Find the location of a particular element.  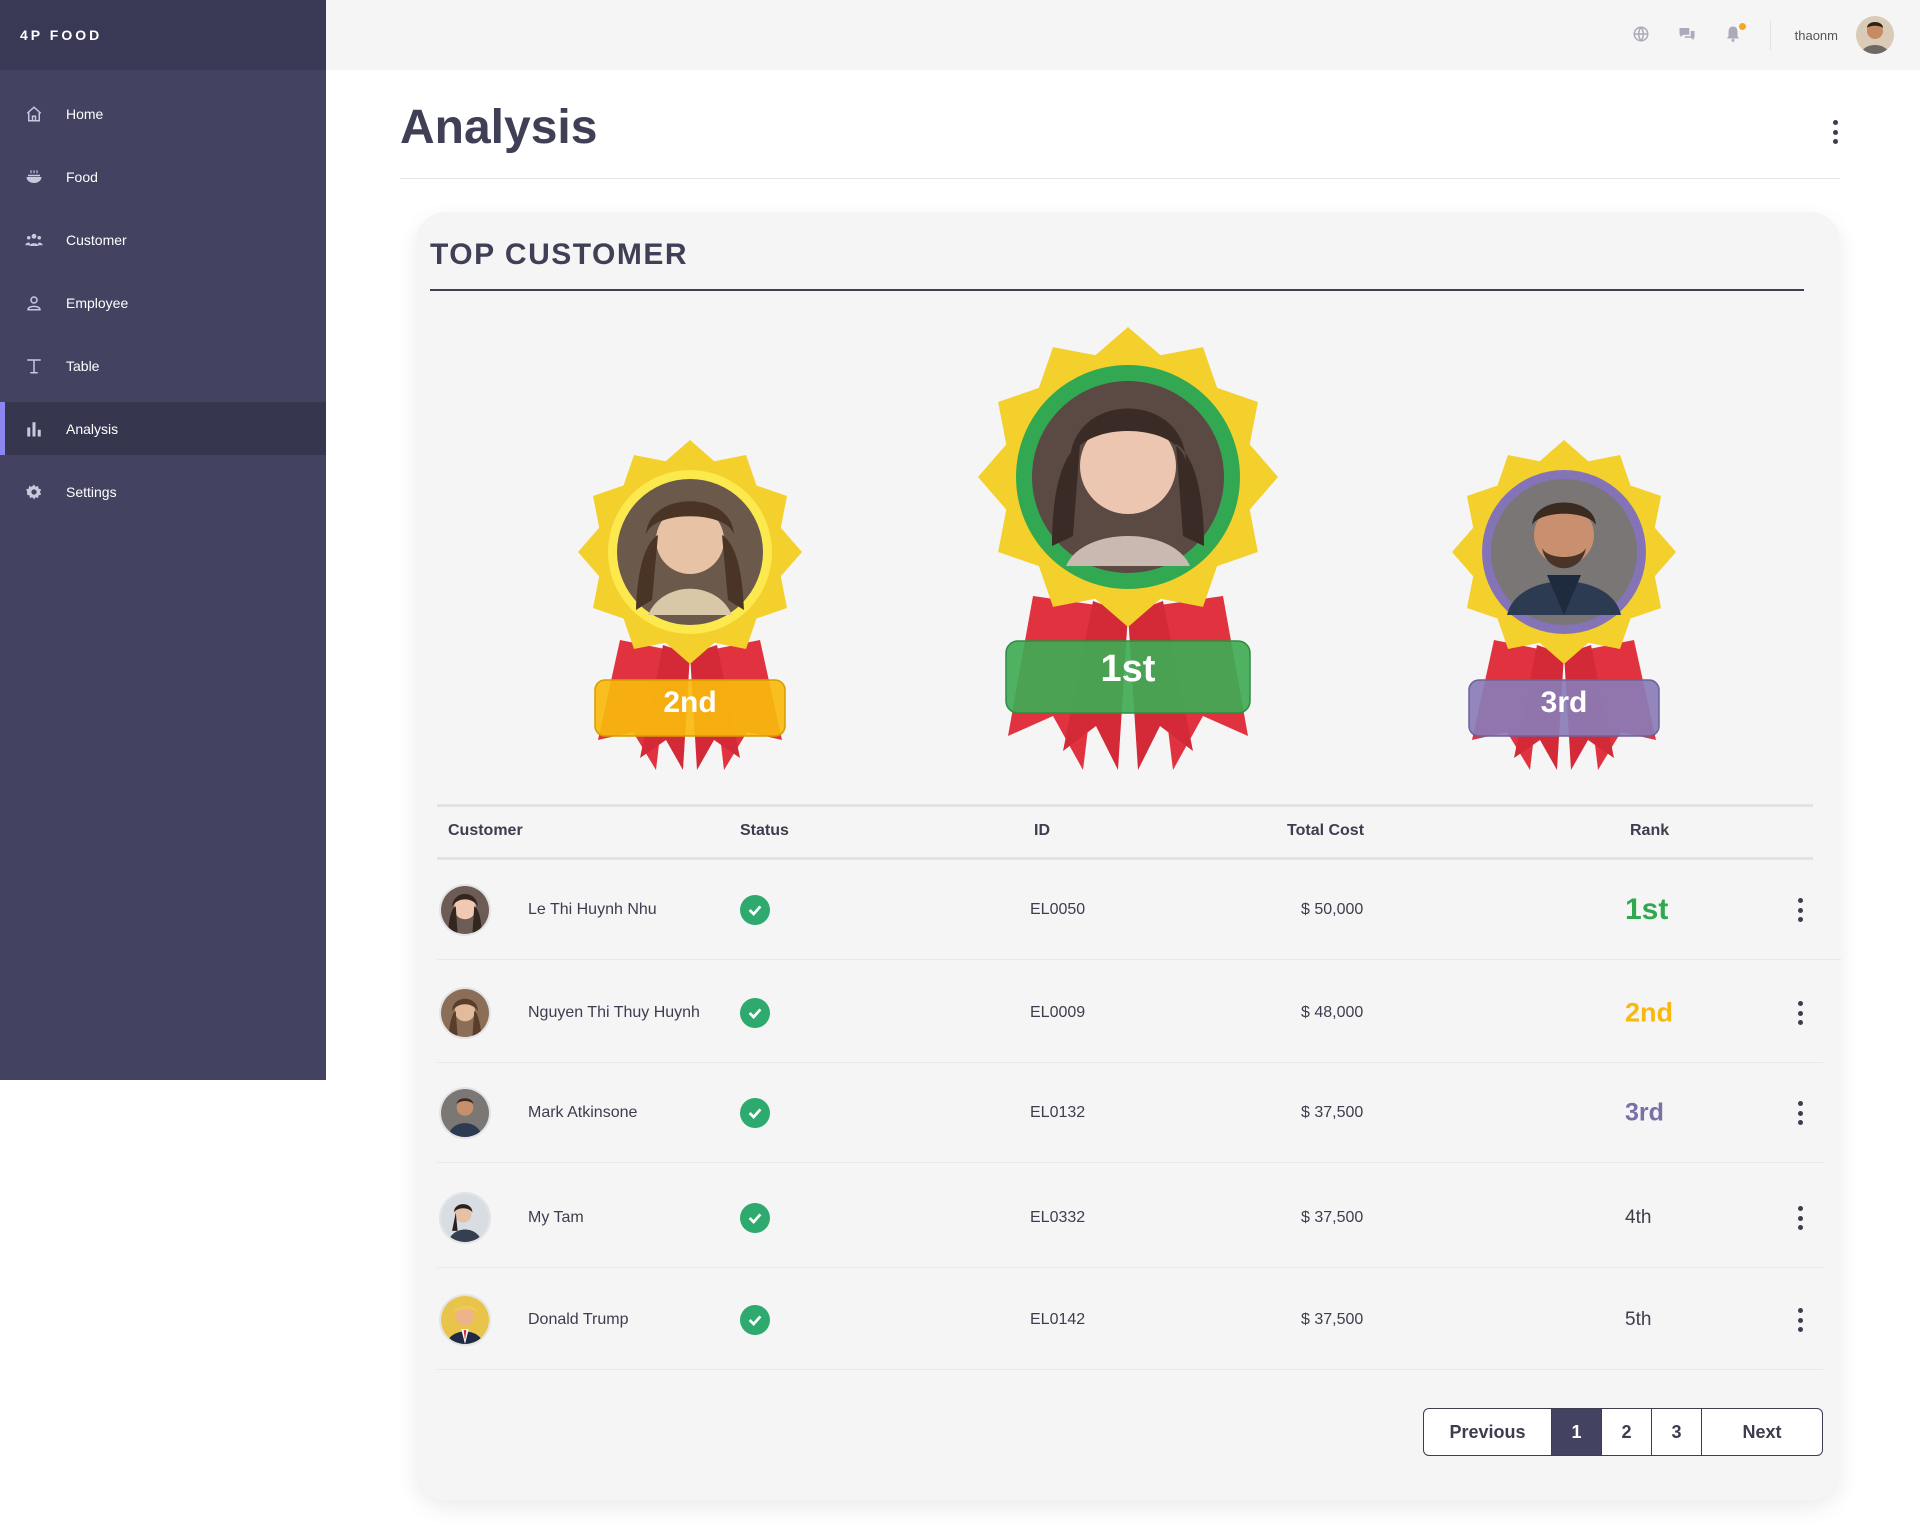

customer-id: EL0050 is located at coordinates (1058, 909).